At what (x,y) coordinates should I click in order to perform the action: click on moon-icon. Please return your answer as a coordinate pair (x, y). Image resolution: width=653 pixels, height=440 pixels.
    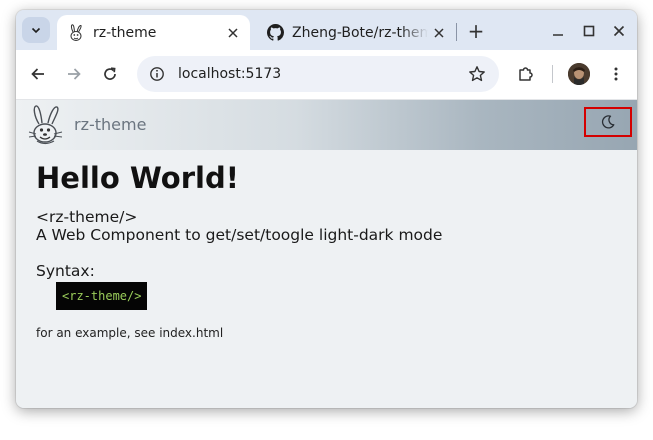
    Looking at the image, I should click on (608, 122).